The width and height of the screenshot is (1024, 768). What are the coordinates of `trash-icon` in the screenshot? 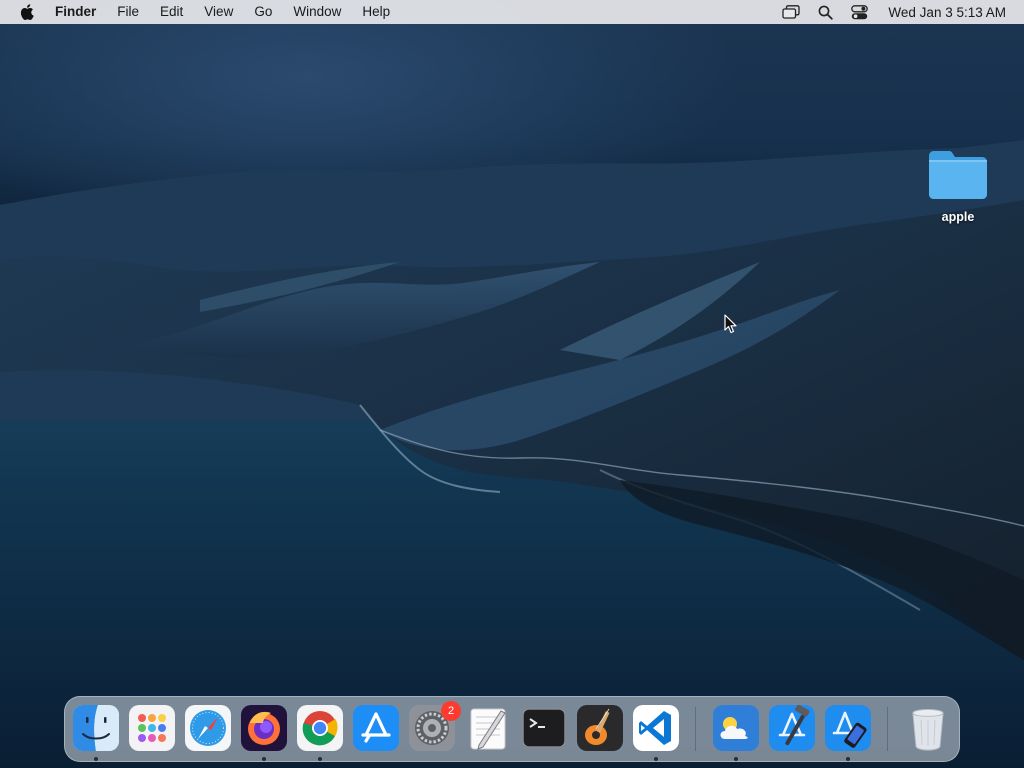 It's located at (928, 730).